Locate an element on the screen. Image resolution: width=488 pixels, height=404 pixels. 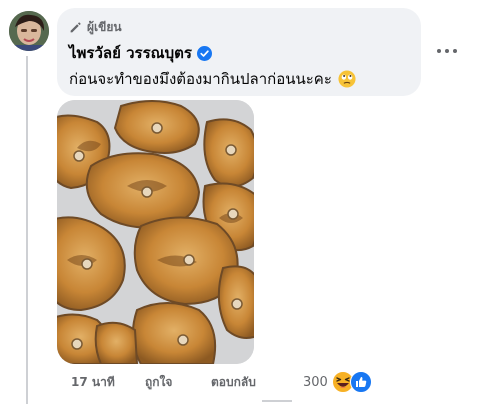
reply-button: ตอบกลับ is located at coordinates (233, 382).